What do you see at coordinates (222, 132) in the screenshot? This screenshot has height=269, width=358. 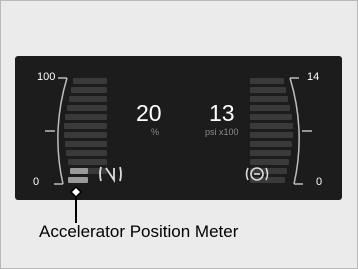 I see `boost-unit: psi x100` at bounding box center [222, 132].